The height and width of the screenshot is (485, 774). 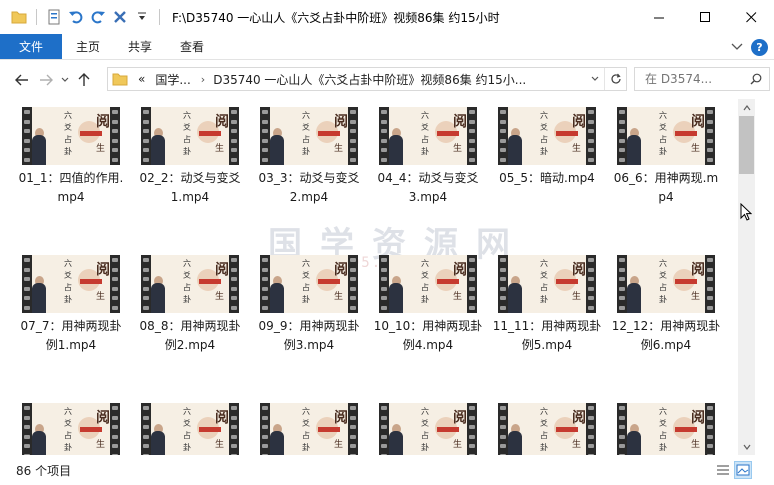 I want to click on search-box, so click(x=702, y=79).